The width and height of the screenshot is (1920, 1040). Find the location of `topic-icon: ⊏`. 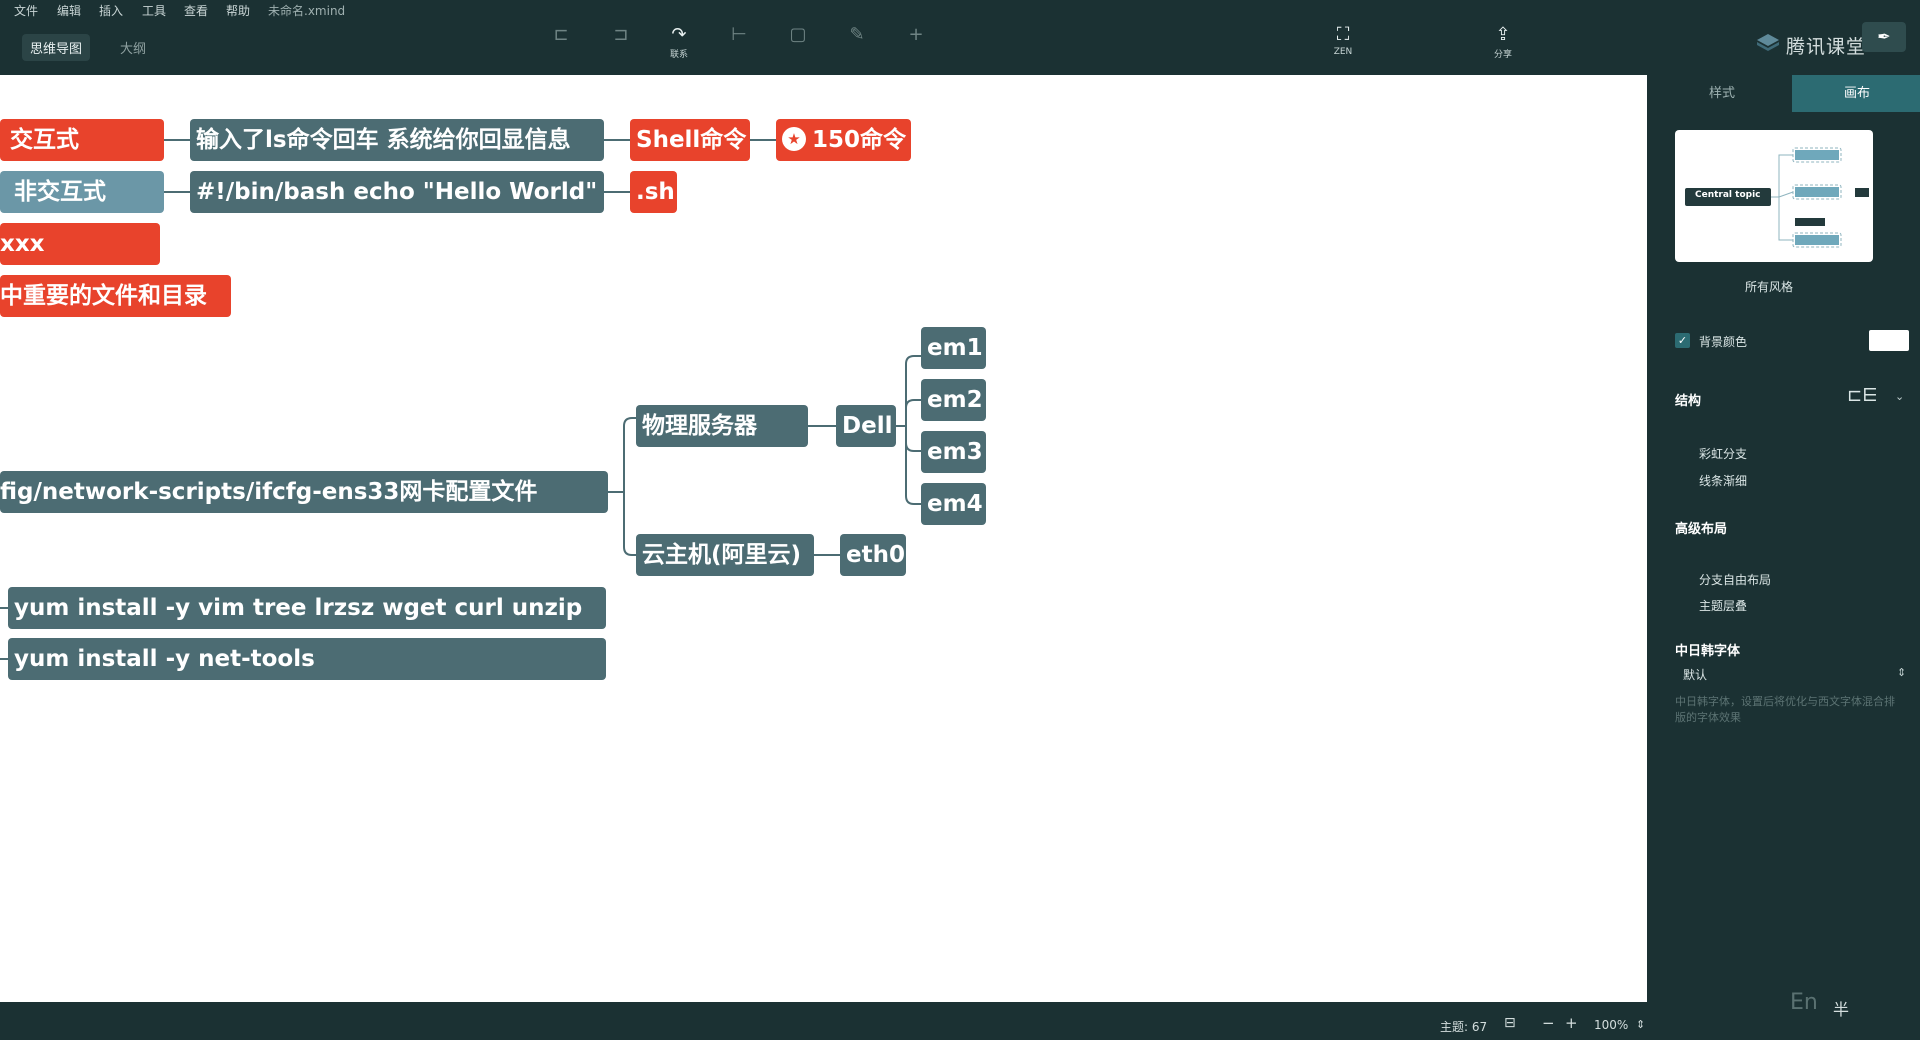

topic-icon: ⊏ is located at coordinates (561, 34).